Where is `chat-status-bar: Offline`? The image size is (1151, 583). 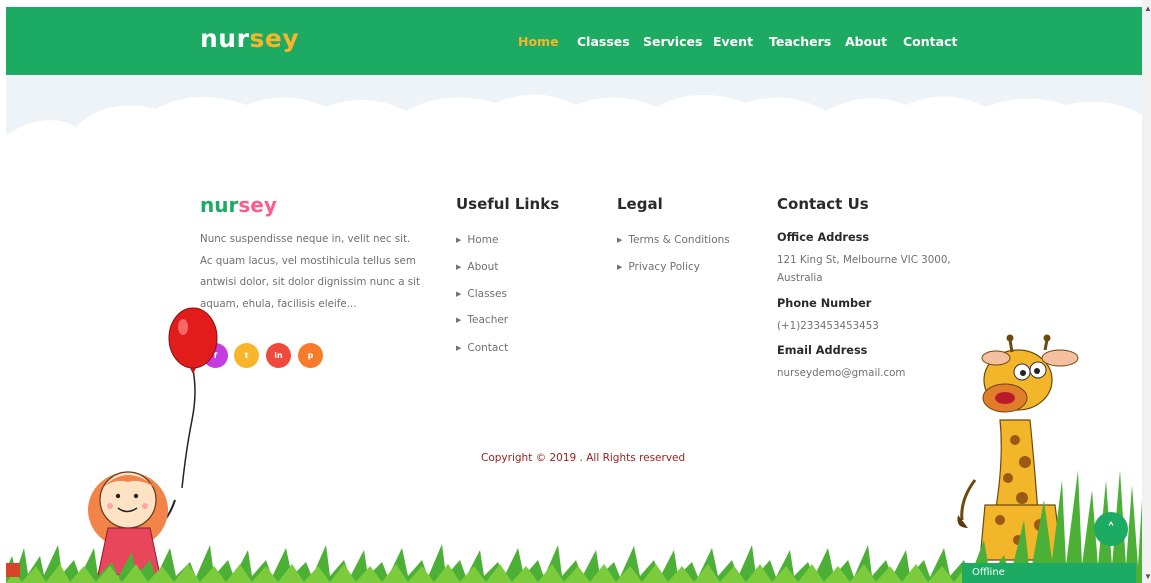
chat-status-bar: Offline is located at coordinates (1049, 573).